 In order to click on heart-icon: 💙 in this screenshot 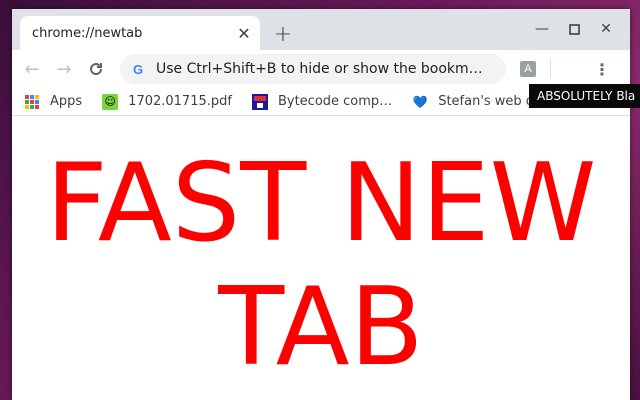, I will do `click(420, 101)`.